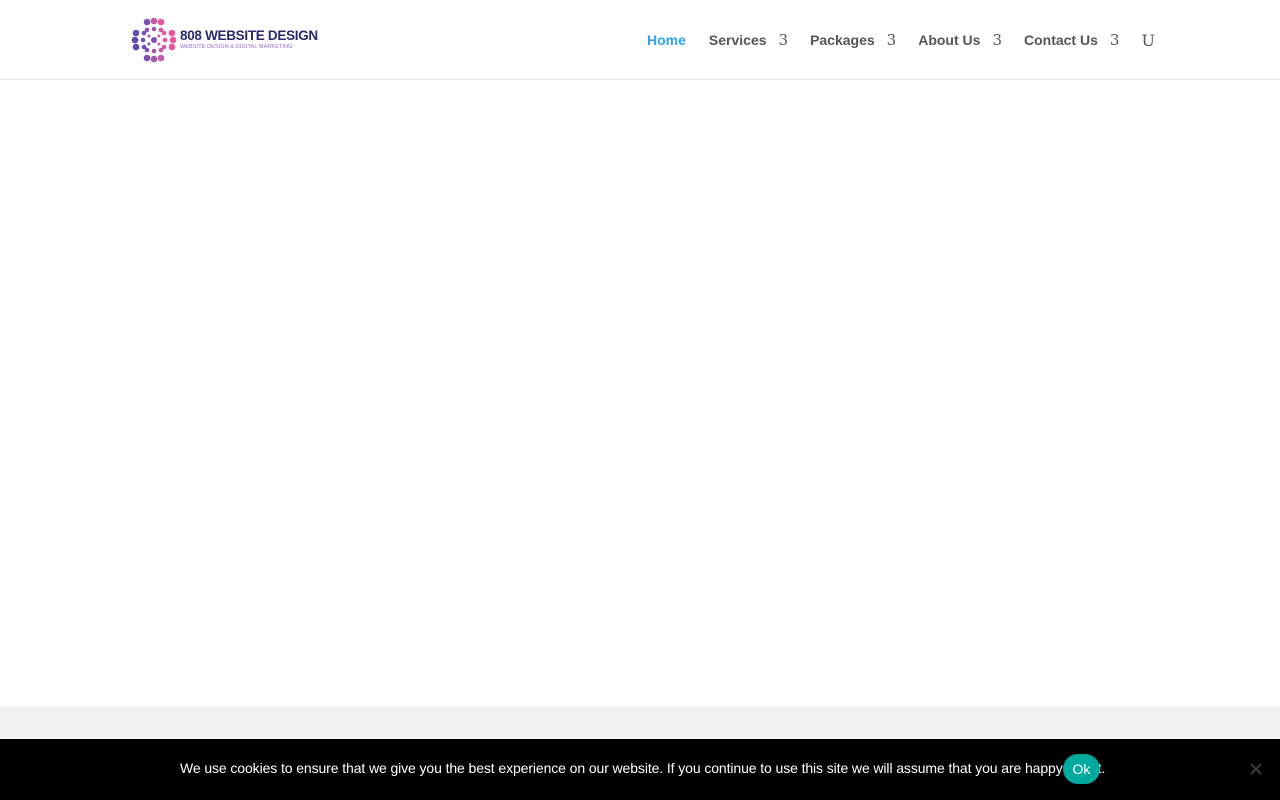  I want to click on nav-item-about-us: About Us 3, so click(960, 40).